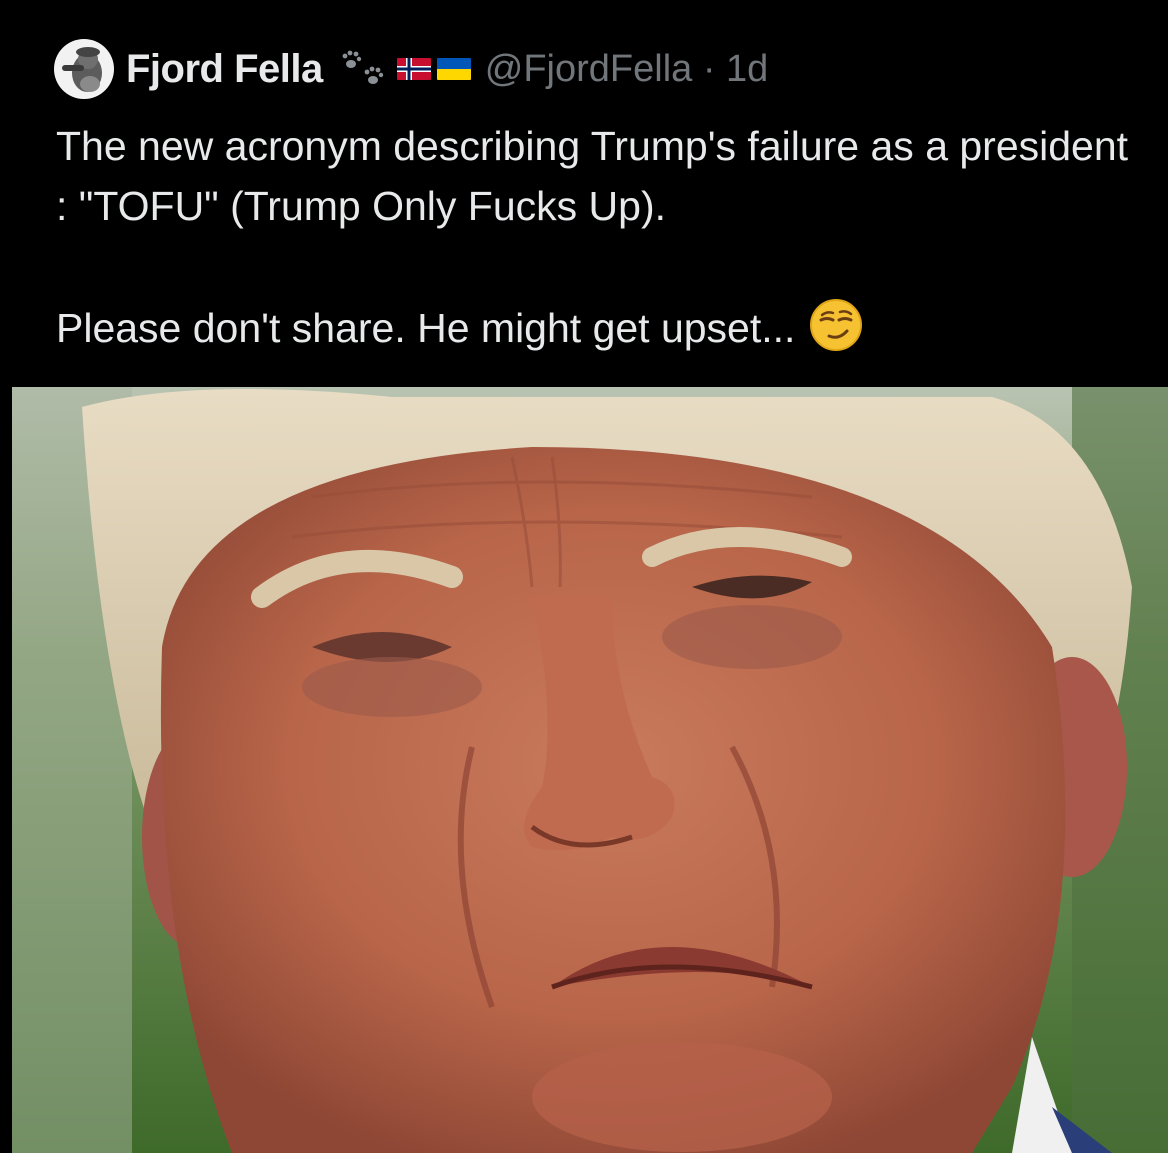 Image resolution: width=1168 pixels, height=1153 pixels. What do you see at coordinates (747, 69) in the screenshot?
I see `post-timestamp: 1d` at bounding box center [747, 69].